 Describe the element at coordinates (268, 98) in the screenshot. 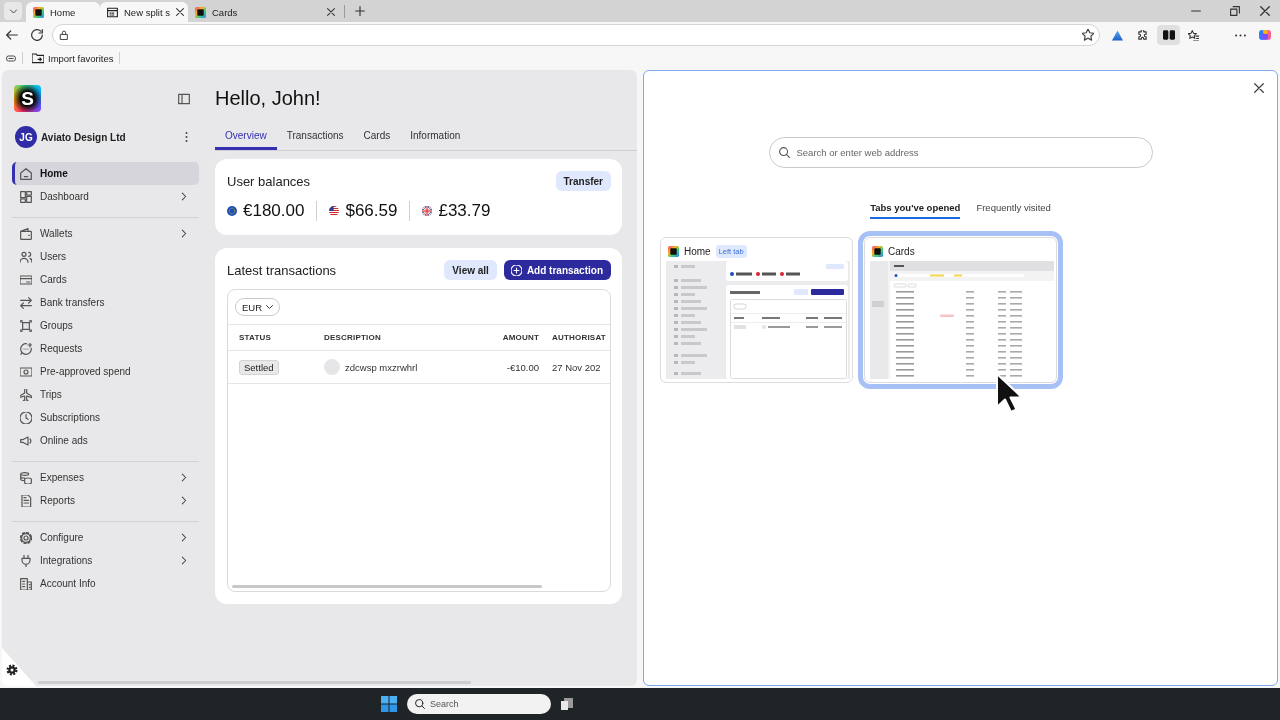

I see `greeting-heading: Hello, John!` at that location.